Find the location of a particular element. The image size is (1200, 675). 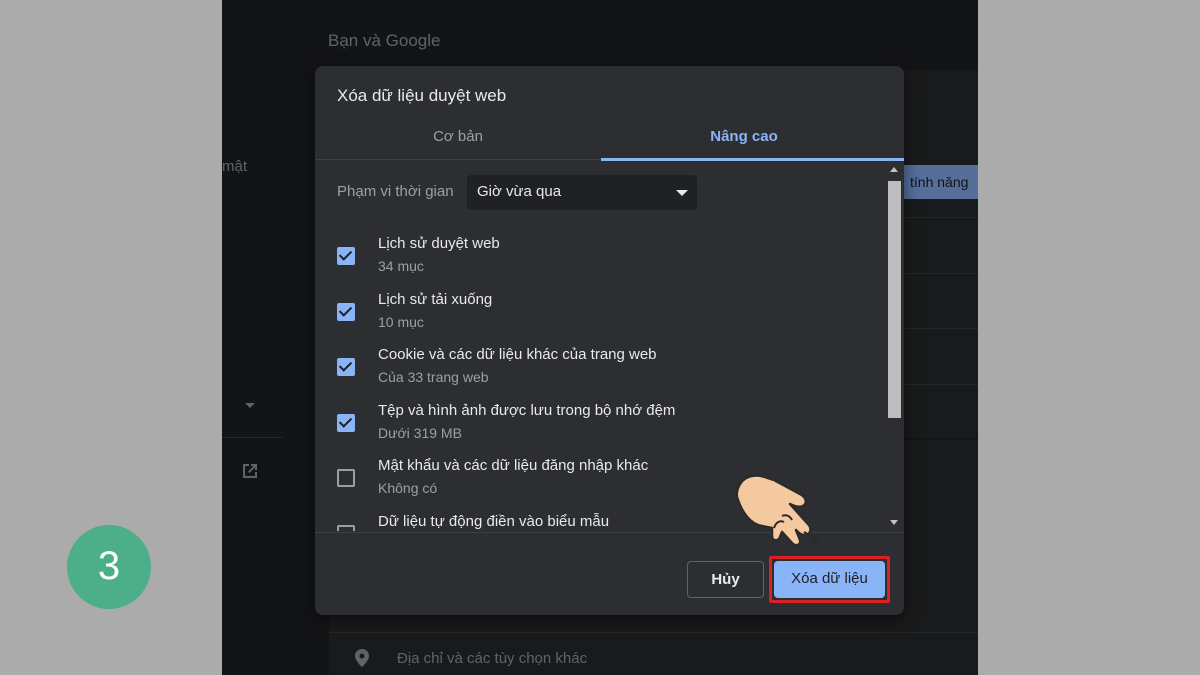

scroll-thumb is located at coordinates (894, 299).